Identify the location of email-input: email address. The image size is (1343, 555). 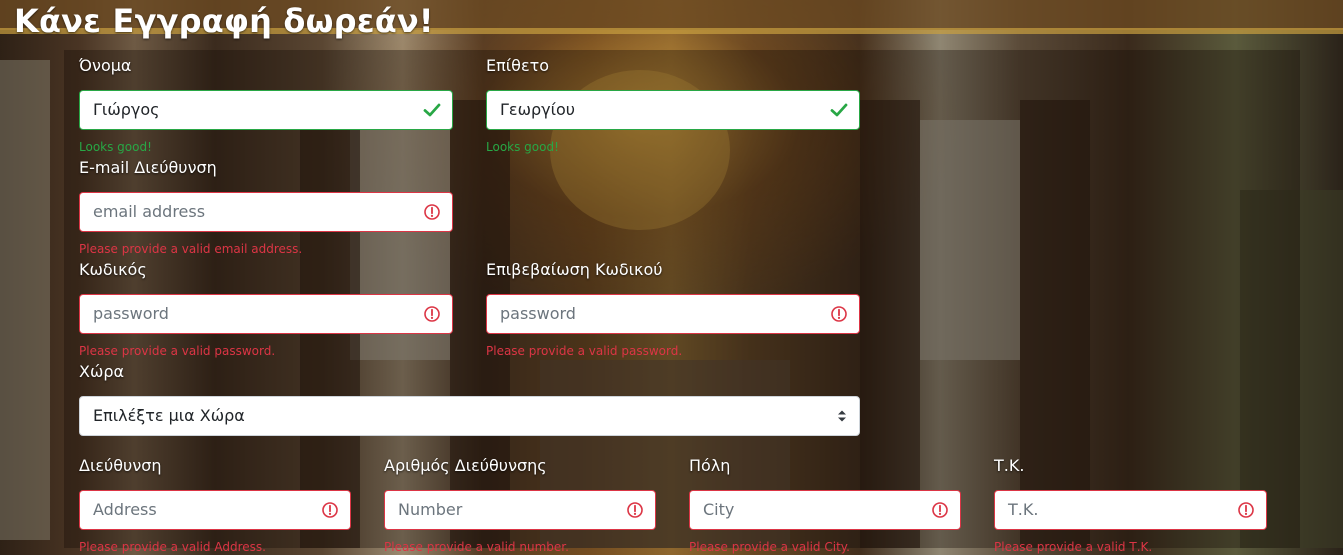
(266, 212).